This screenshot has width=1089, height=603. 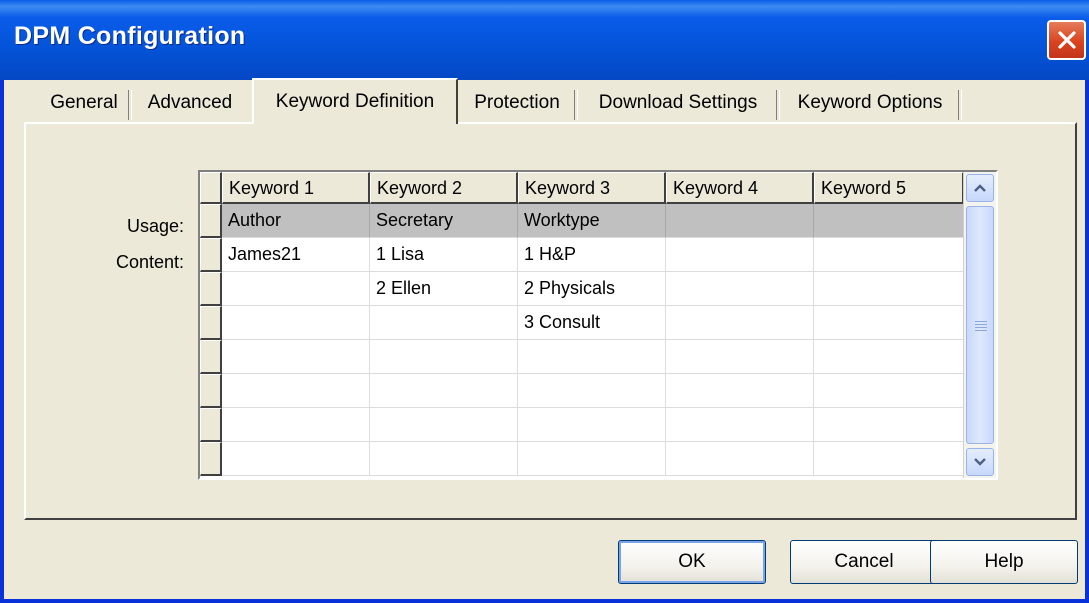 I want to click on title-bar: DPM Configuration, so click(x=544, y=40).